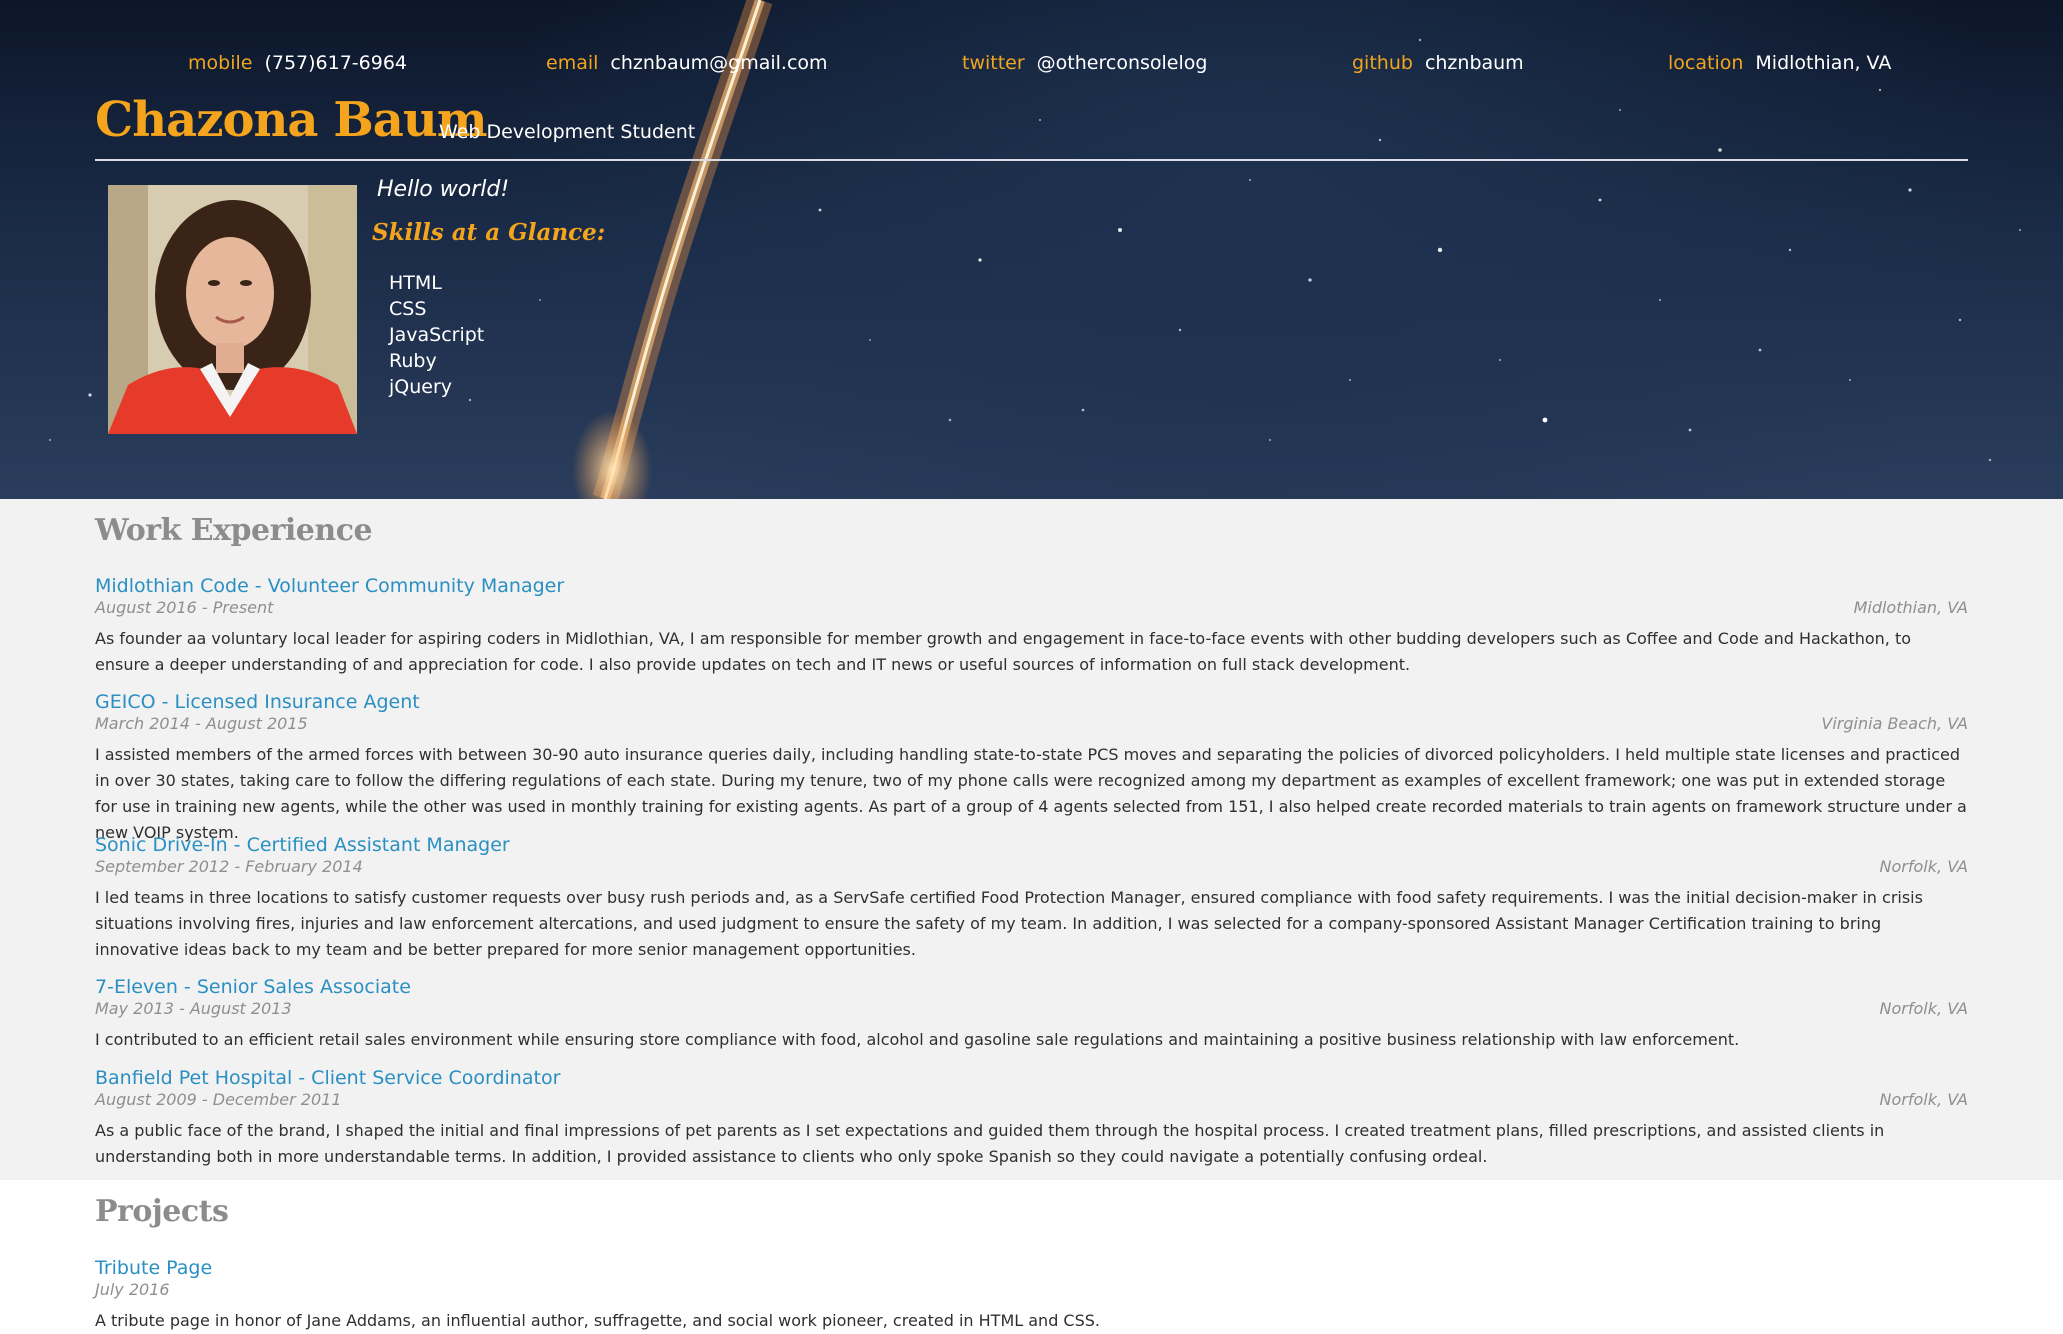 Image resolution: width=2063 pixels, height=1334 pixels. I want to click on contact-mobile-value: (757)617-6964, so click(335, 63).